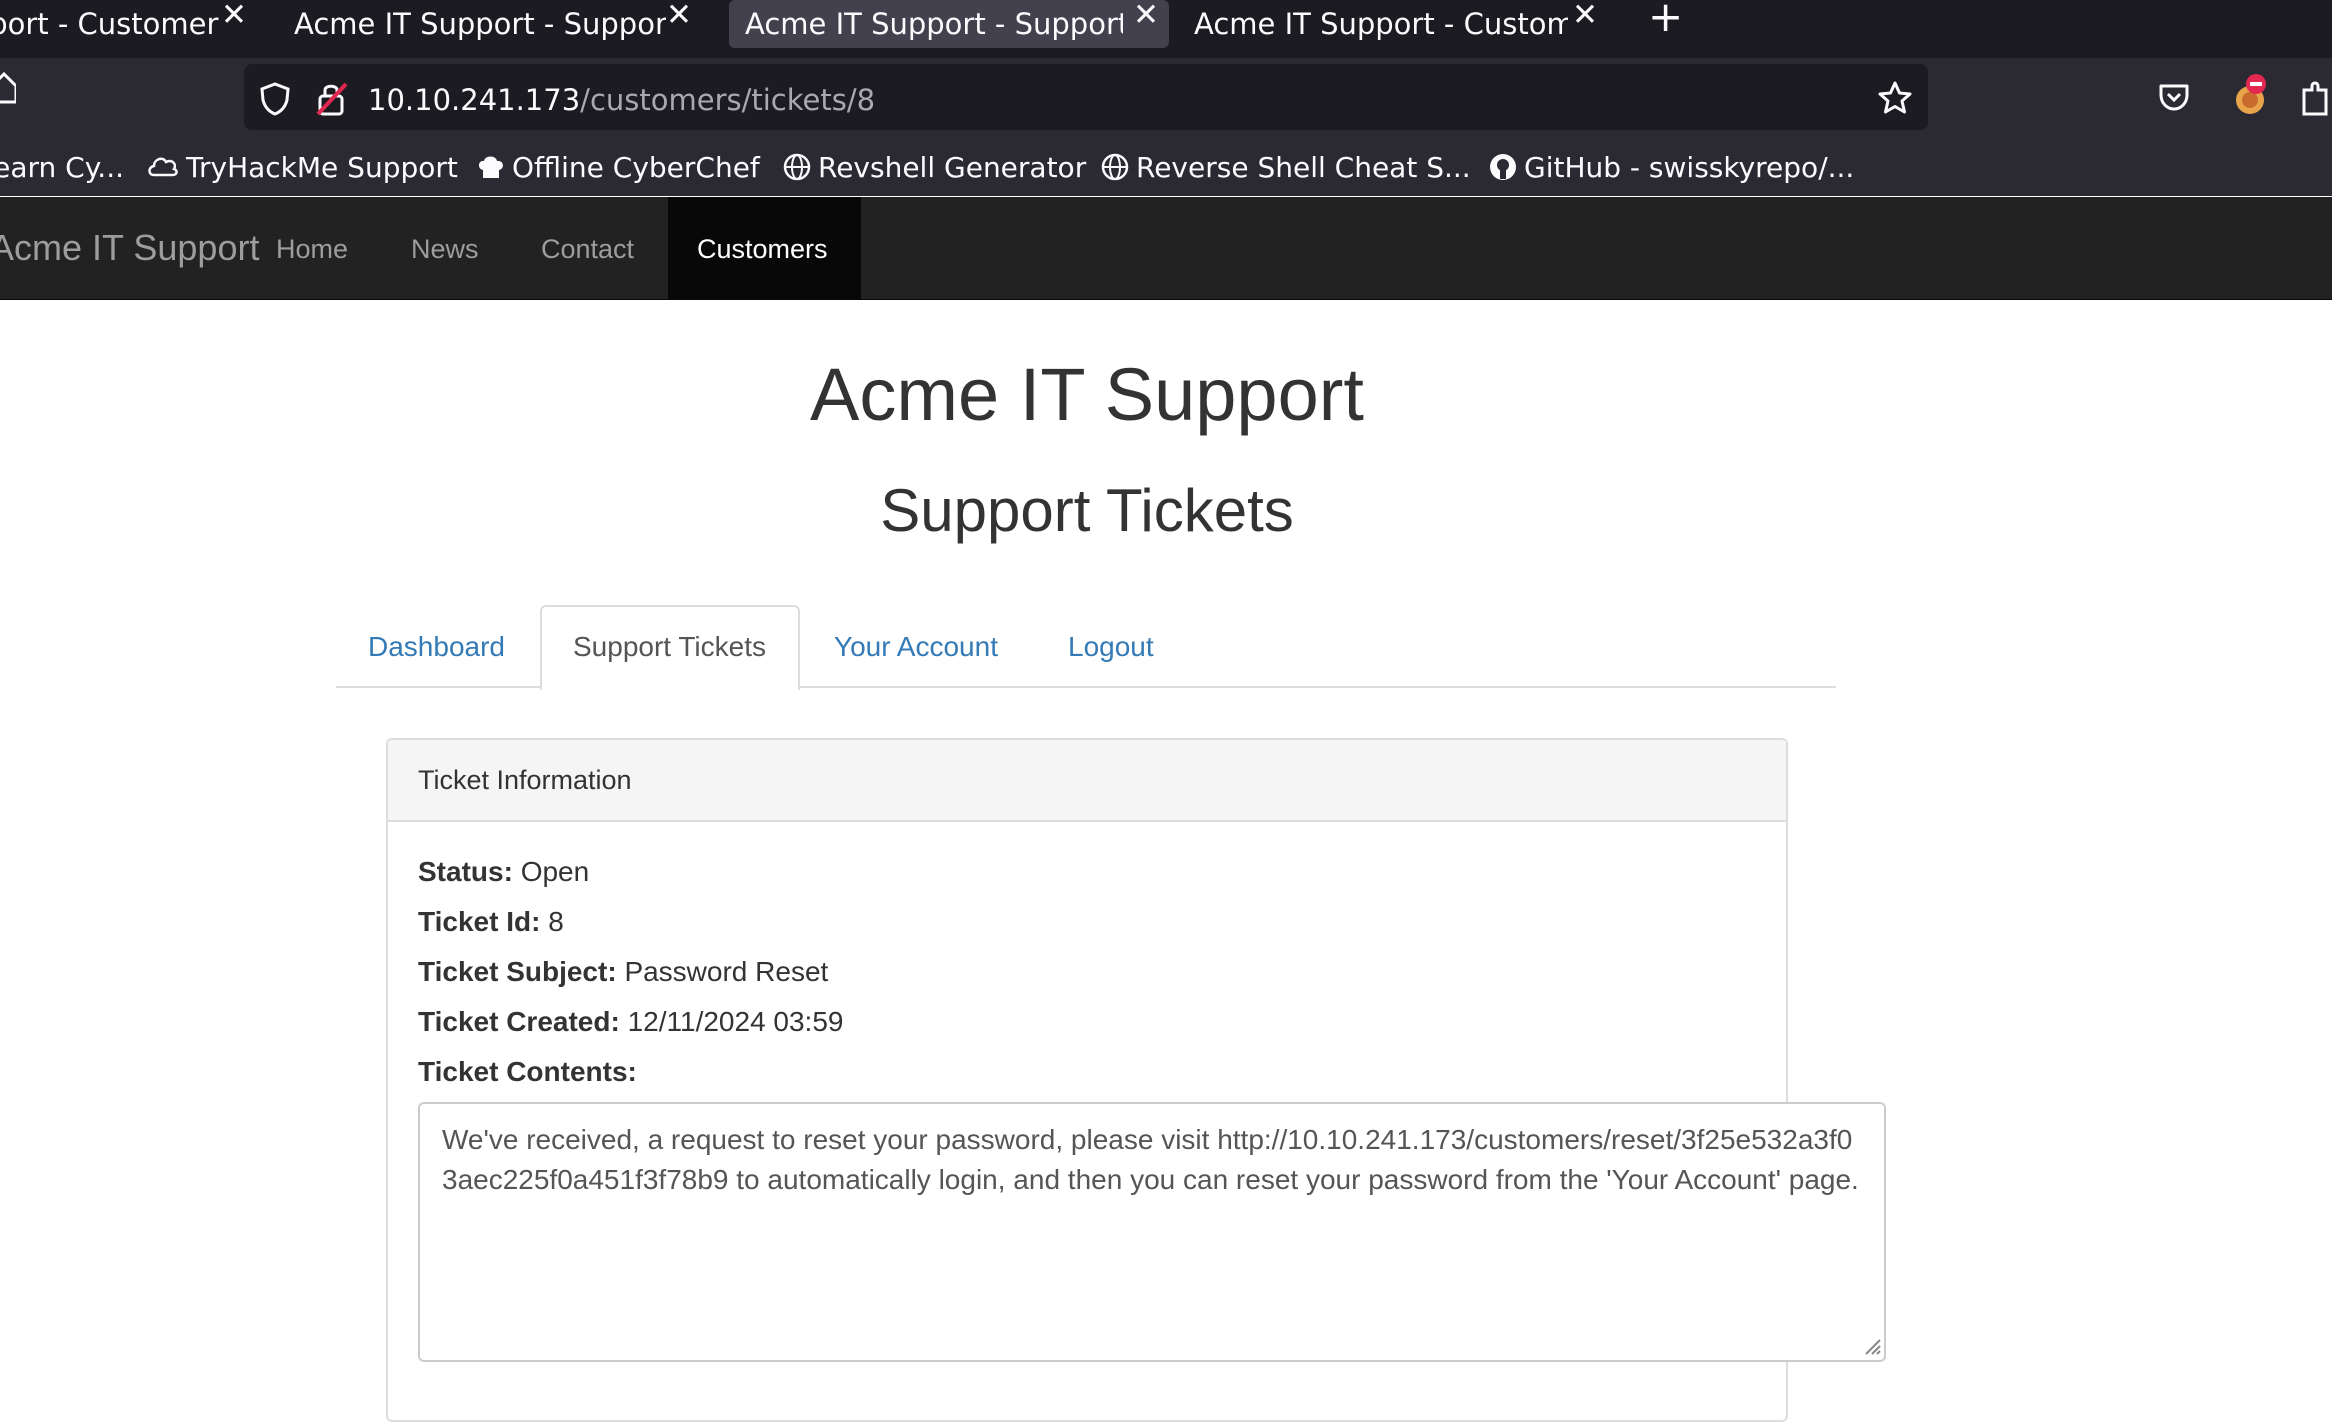  I want to click on ticket-status: Status: Open, so click(503, 872).